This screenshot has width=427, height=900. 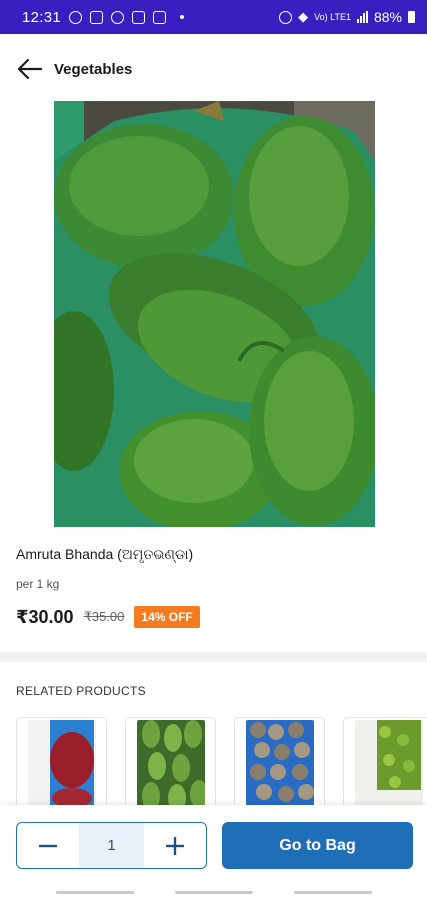 What do you see at coordinates (97, 17) in the screenshot?
I see `app-notification-icon` at bounding box center [97, 17].